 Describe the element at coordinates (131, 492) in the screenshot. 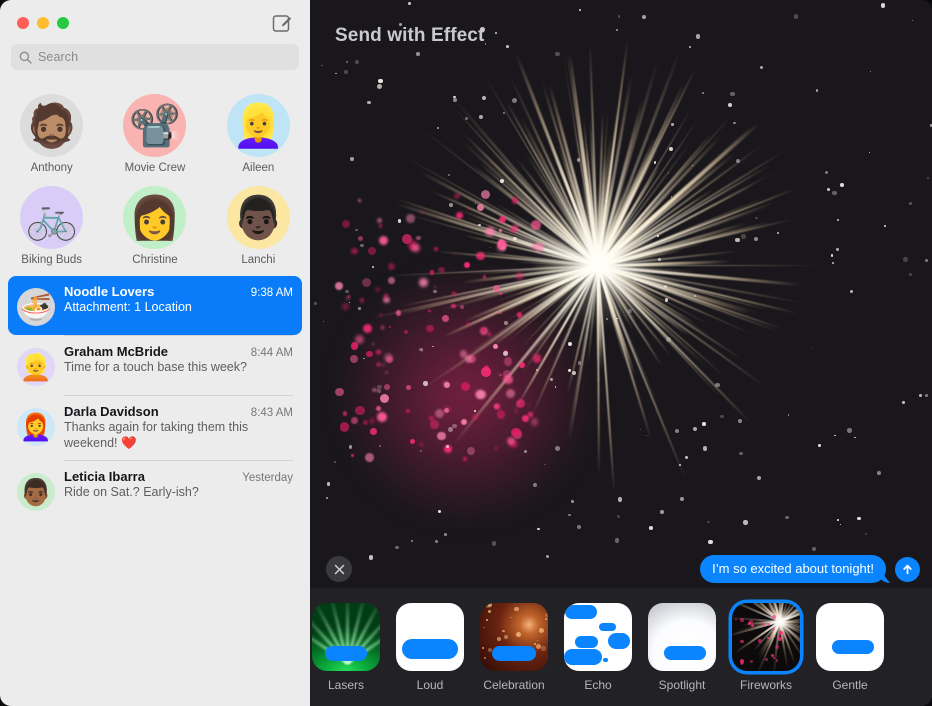

I see `conversation-preview: Ride on Sat.? Early-ish?` at that location.